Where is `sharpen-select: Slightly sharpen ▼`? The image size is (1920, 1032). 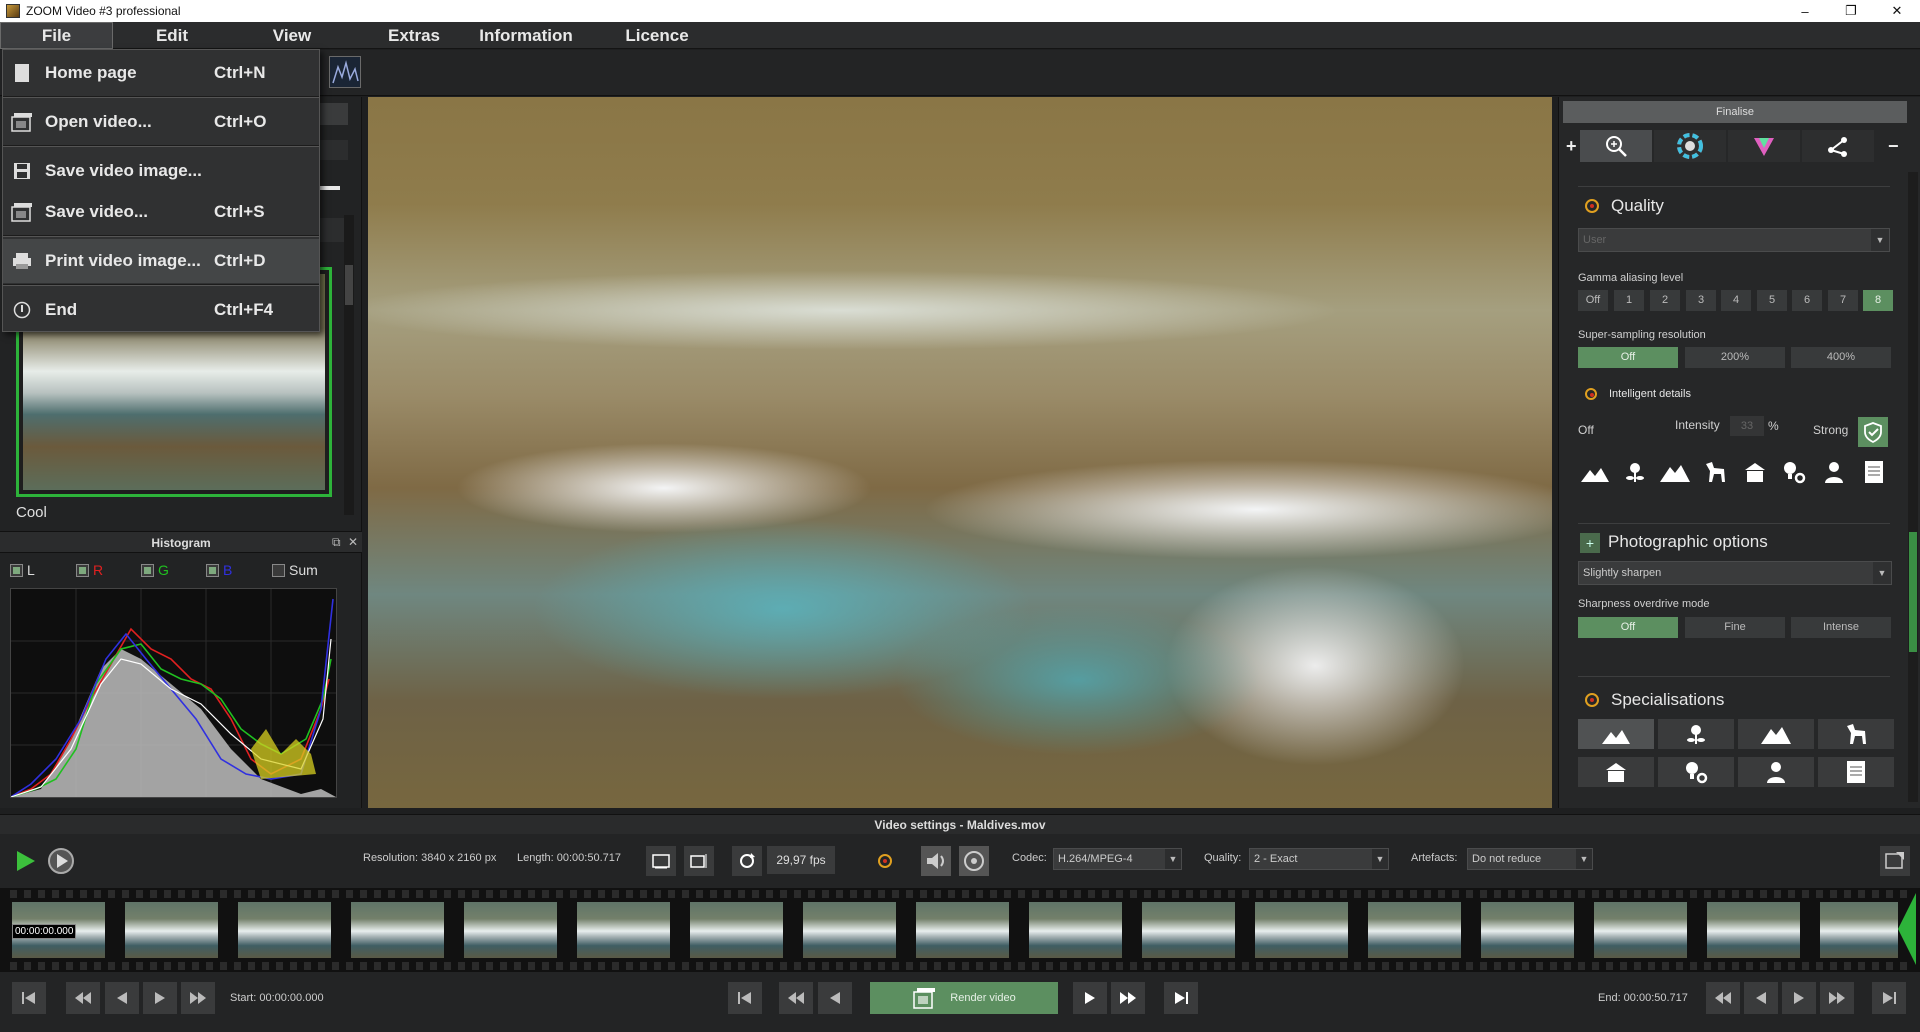
sharpen-select: Slightly sharpen ▼ is located at coordinates (1735, 573).